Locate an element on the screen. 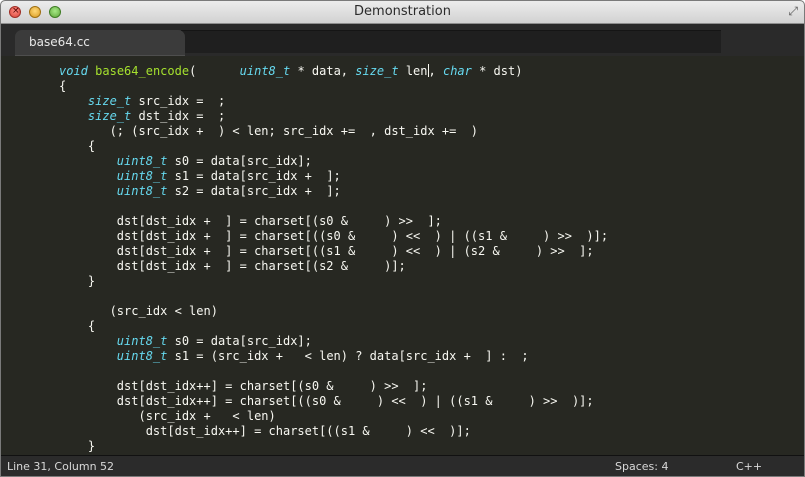 The width and height of the screenshot is (805, 477). fullscreen-icon: ⤢ is located at coordinates (793, 11).